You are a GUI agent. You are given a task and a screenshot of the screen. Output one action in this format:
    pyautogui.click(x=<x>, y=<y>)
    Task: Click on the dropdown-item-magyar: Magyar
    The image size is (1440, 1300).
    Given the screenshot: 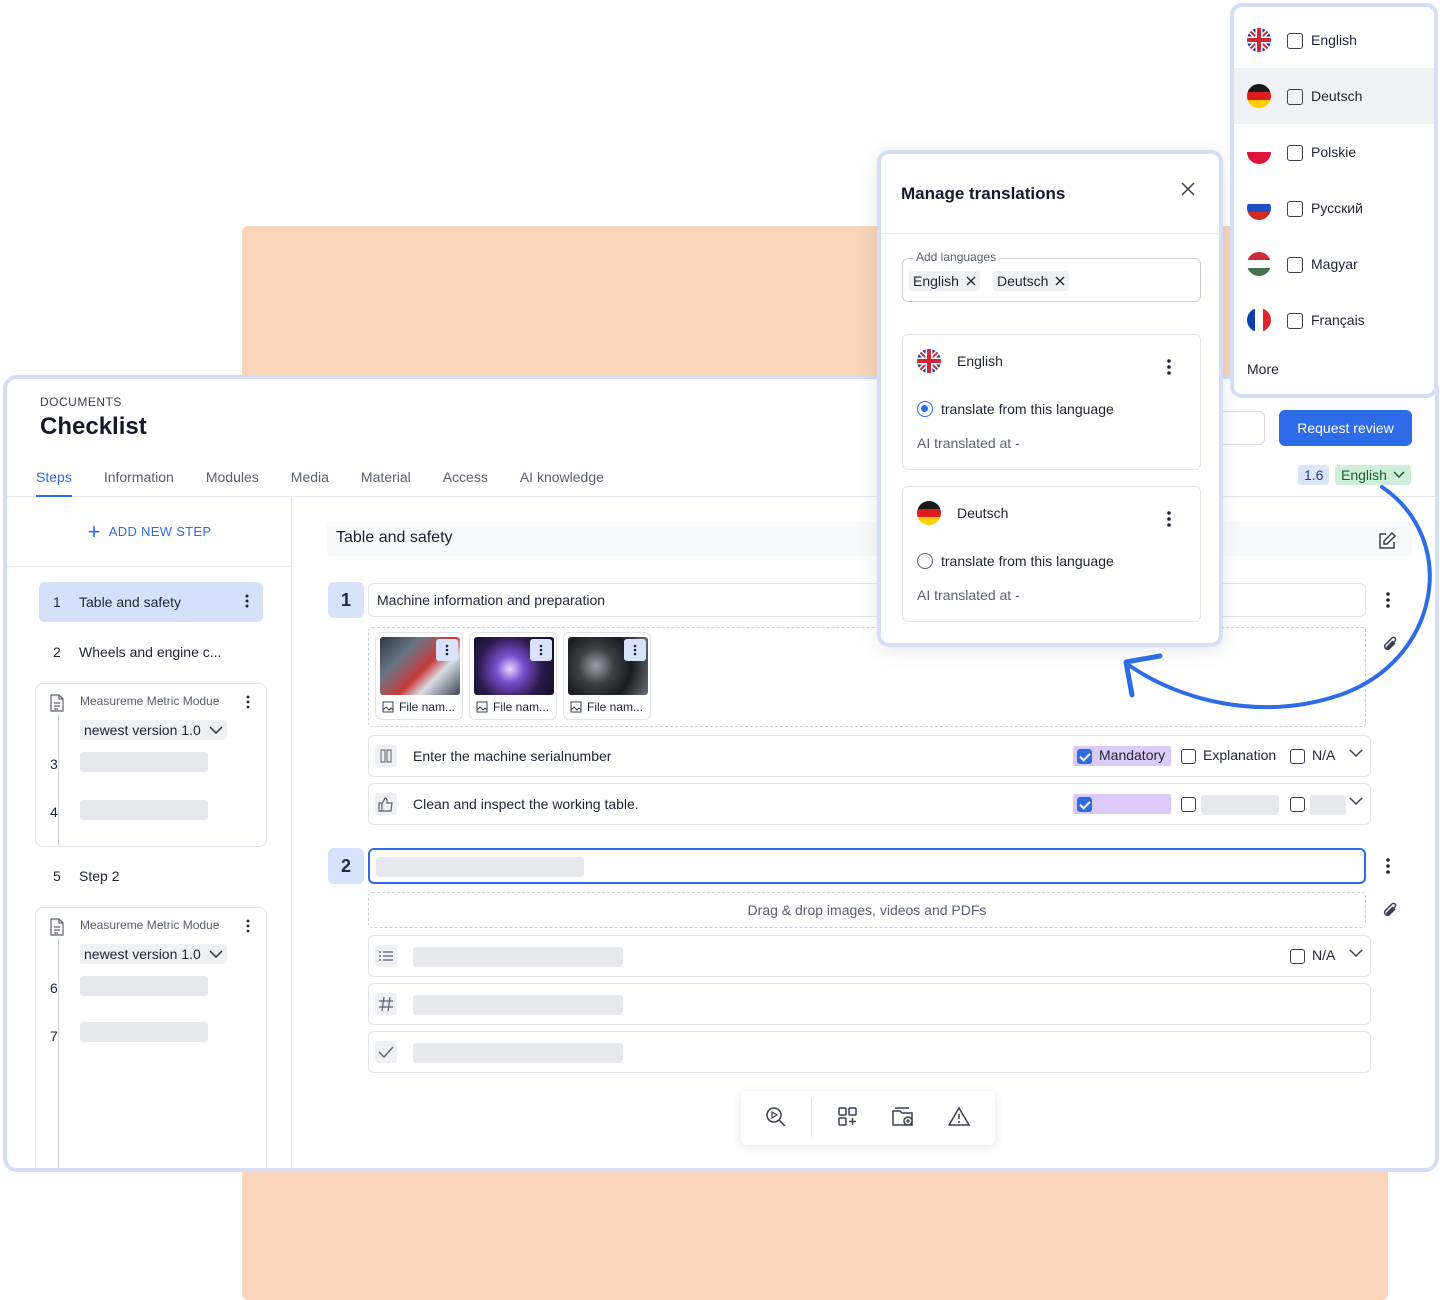 What is the action you would take?
    pyautogui.click(x=1334, y=264)
    